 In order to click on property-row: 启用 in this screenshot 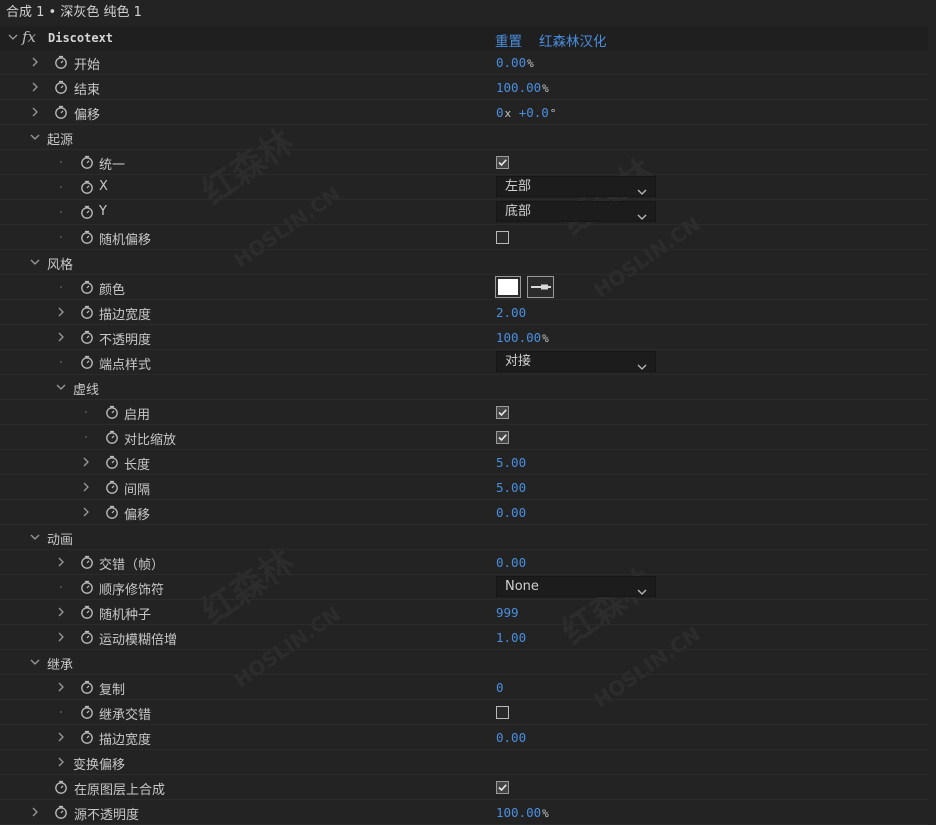, I will do `click(464, 412)`.